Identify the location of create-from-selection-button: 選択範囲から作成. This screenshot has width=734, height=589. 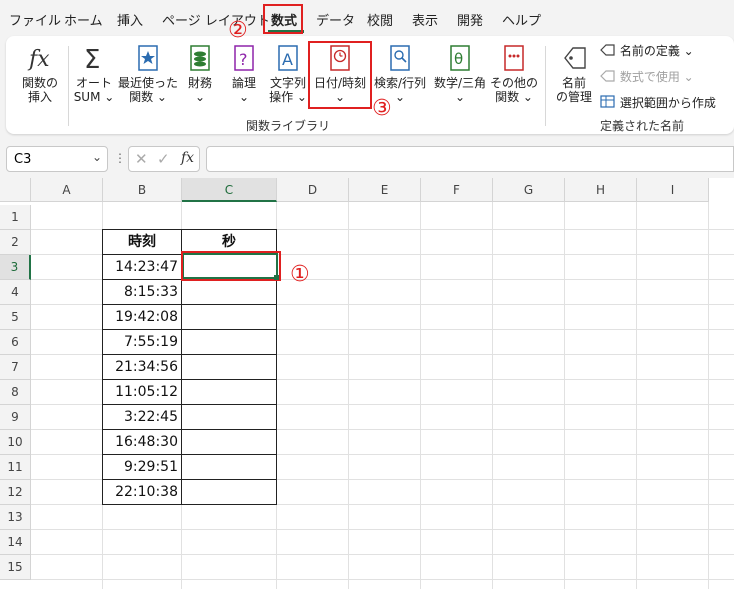
(658, 102).